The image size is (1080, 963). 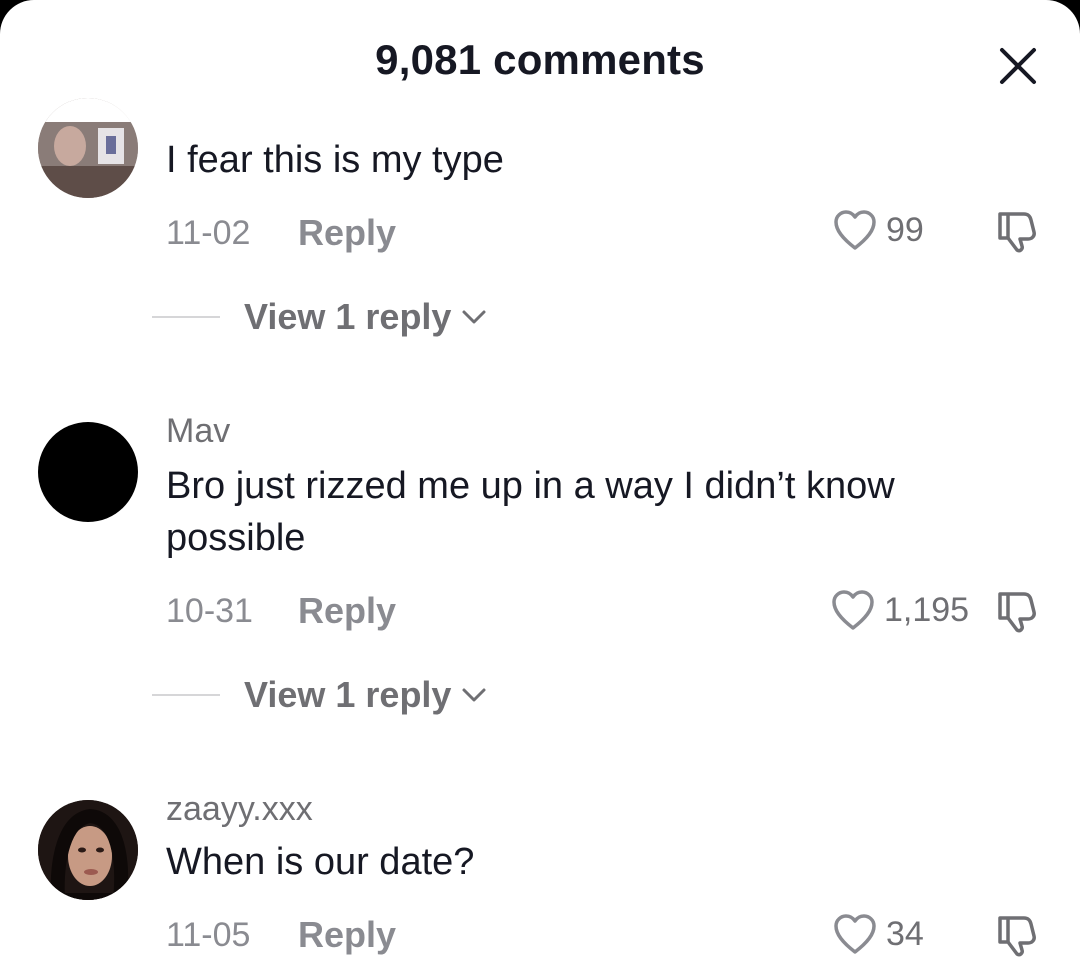 I want to click on comment-text: I fear this is my type, so click(x=335, y=160).